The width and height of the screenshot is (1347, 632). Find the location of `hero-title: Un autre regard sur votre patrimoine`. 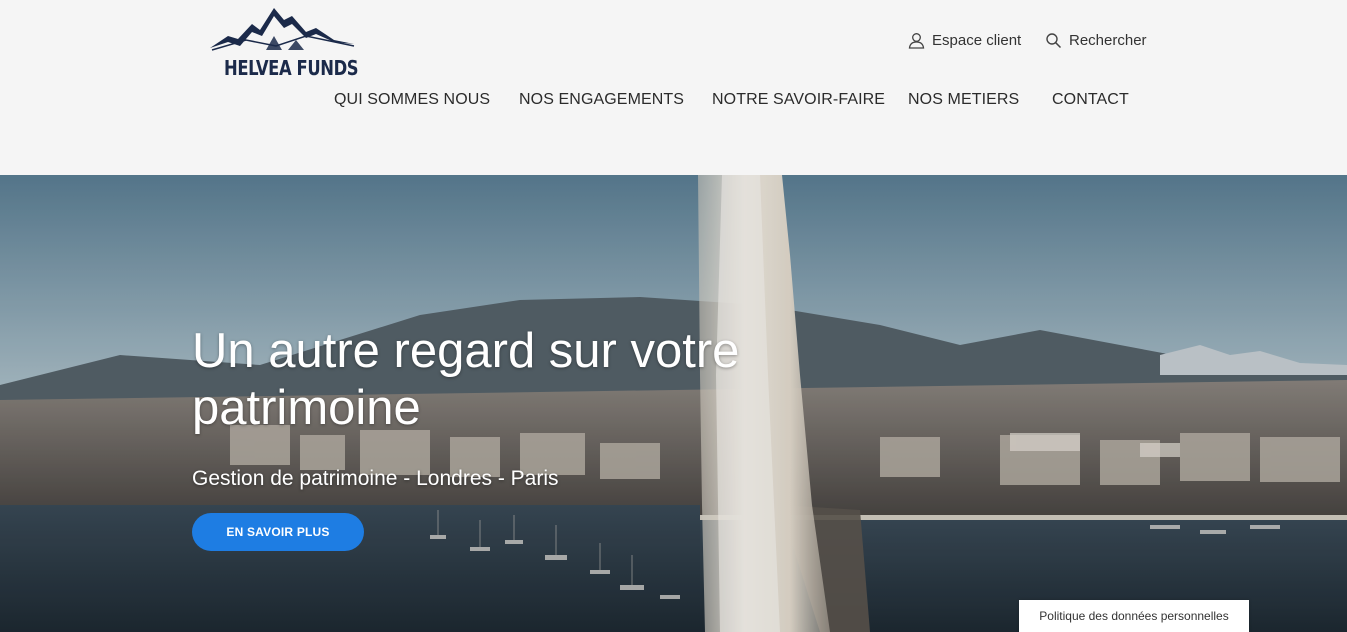

hero-title: Un autre regard sur votre patrimoine is located at coordinates (466, 379).